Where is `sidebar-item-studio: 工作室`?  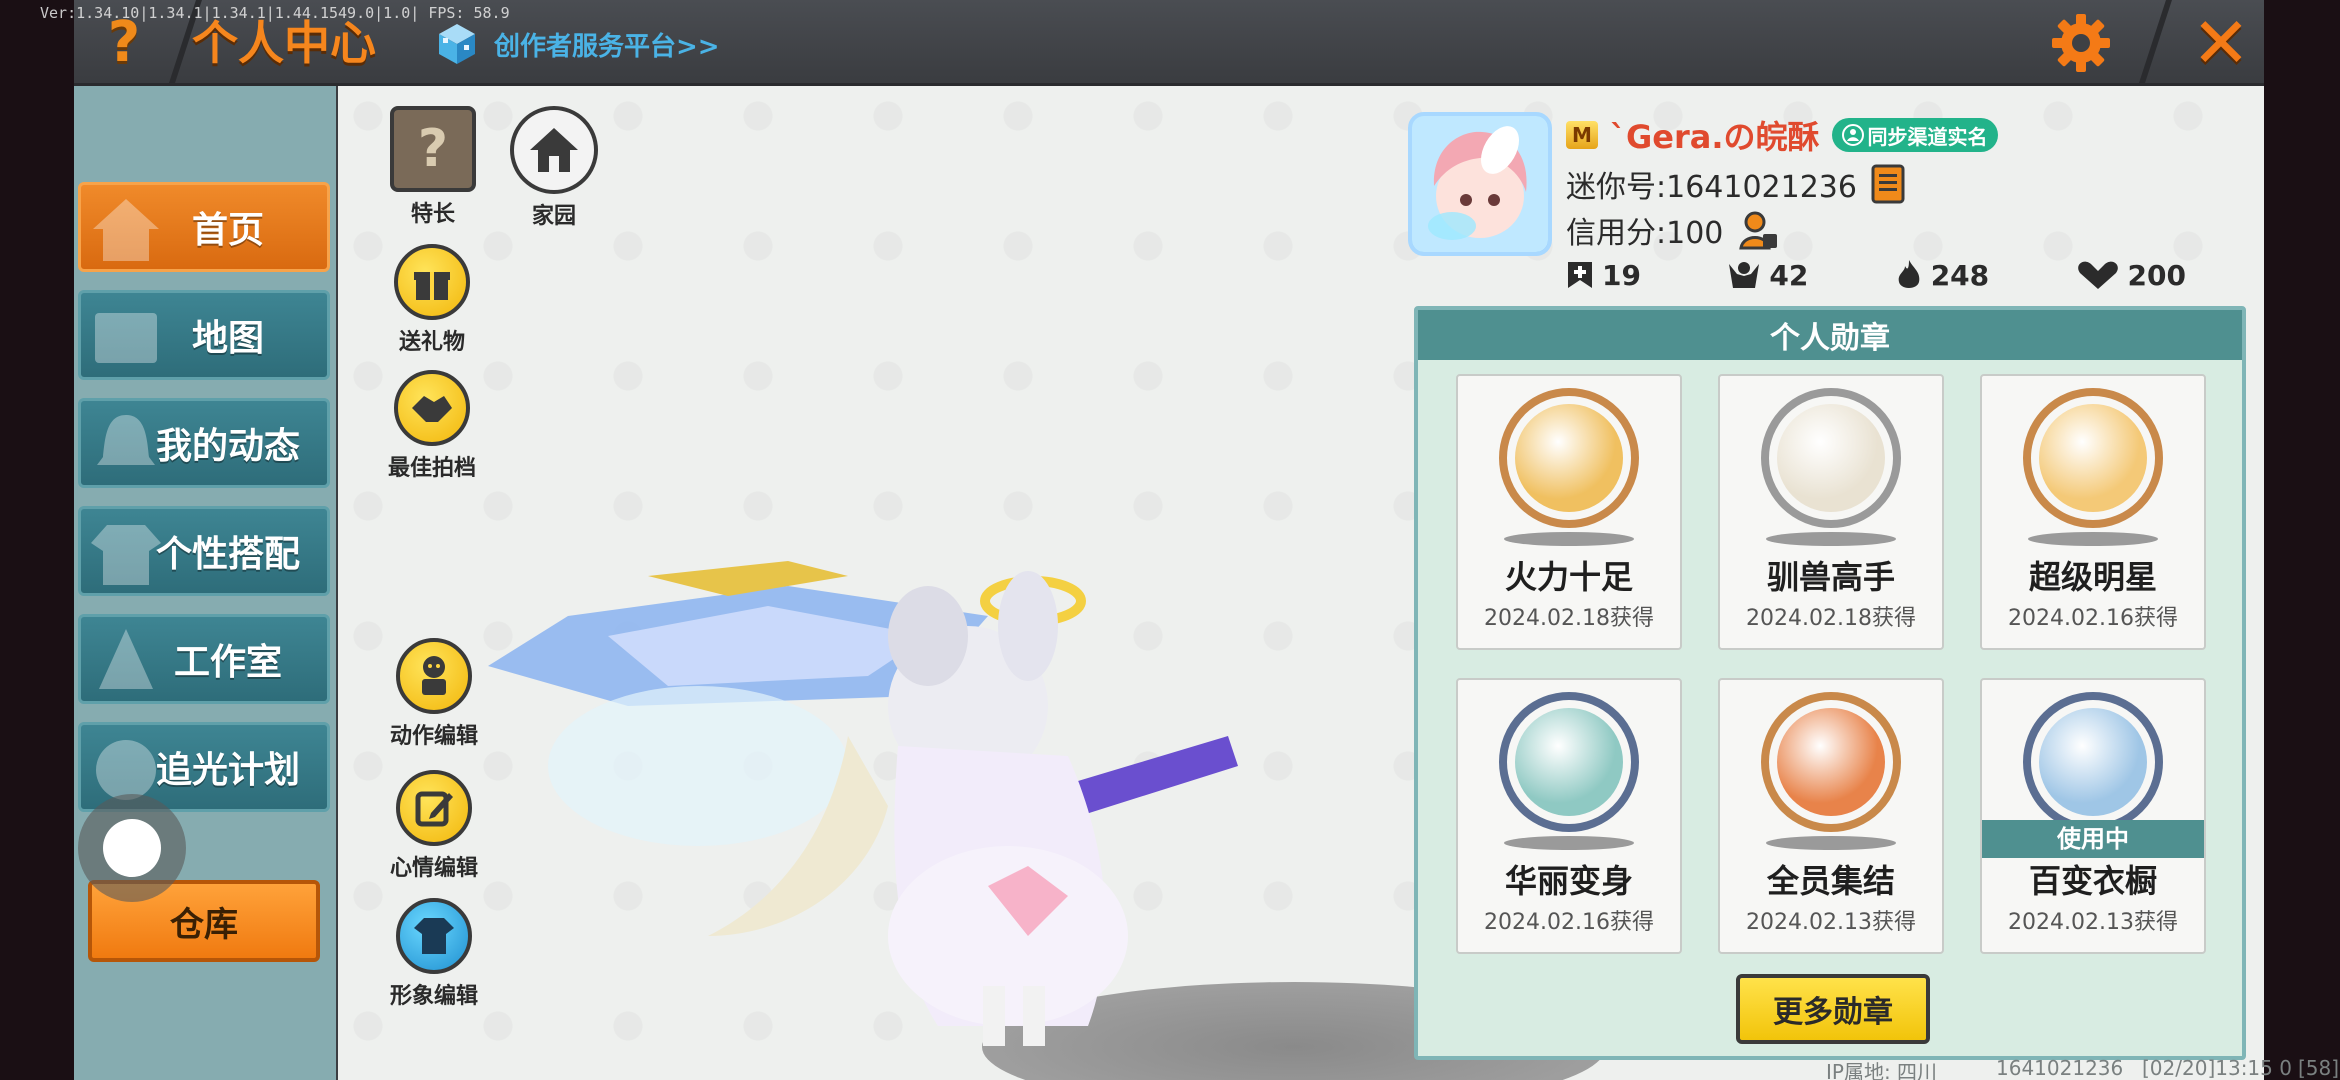
sidebar-item-studio: 工作室 is located at coordinates (204, 659).